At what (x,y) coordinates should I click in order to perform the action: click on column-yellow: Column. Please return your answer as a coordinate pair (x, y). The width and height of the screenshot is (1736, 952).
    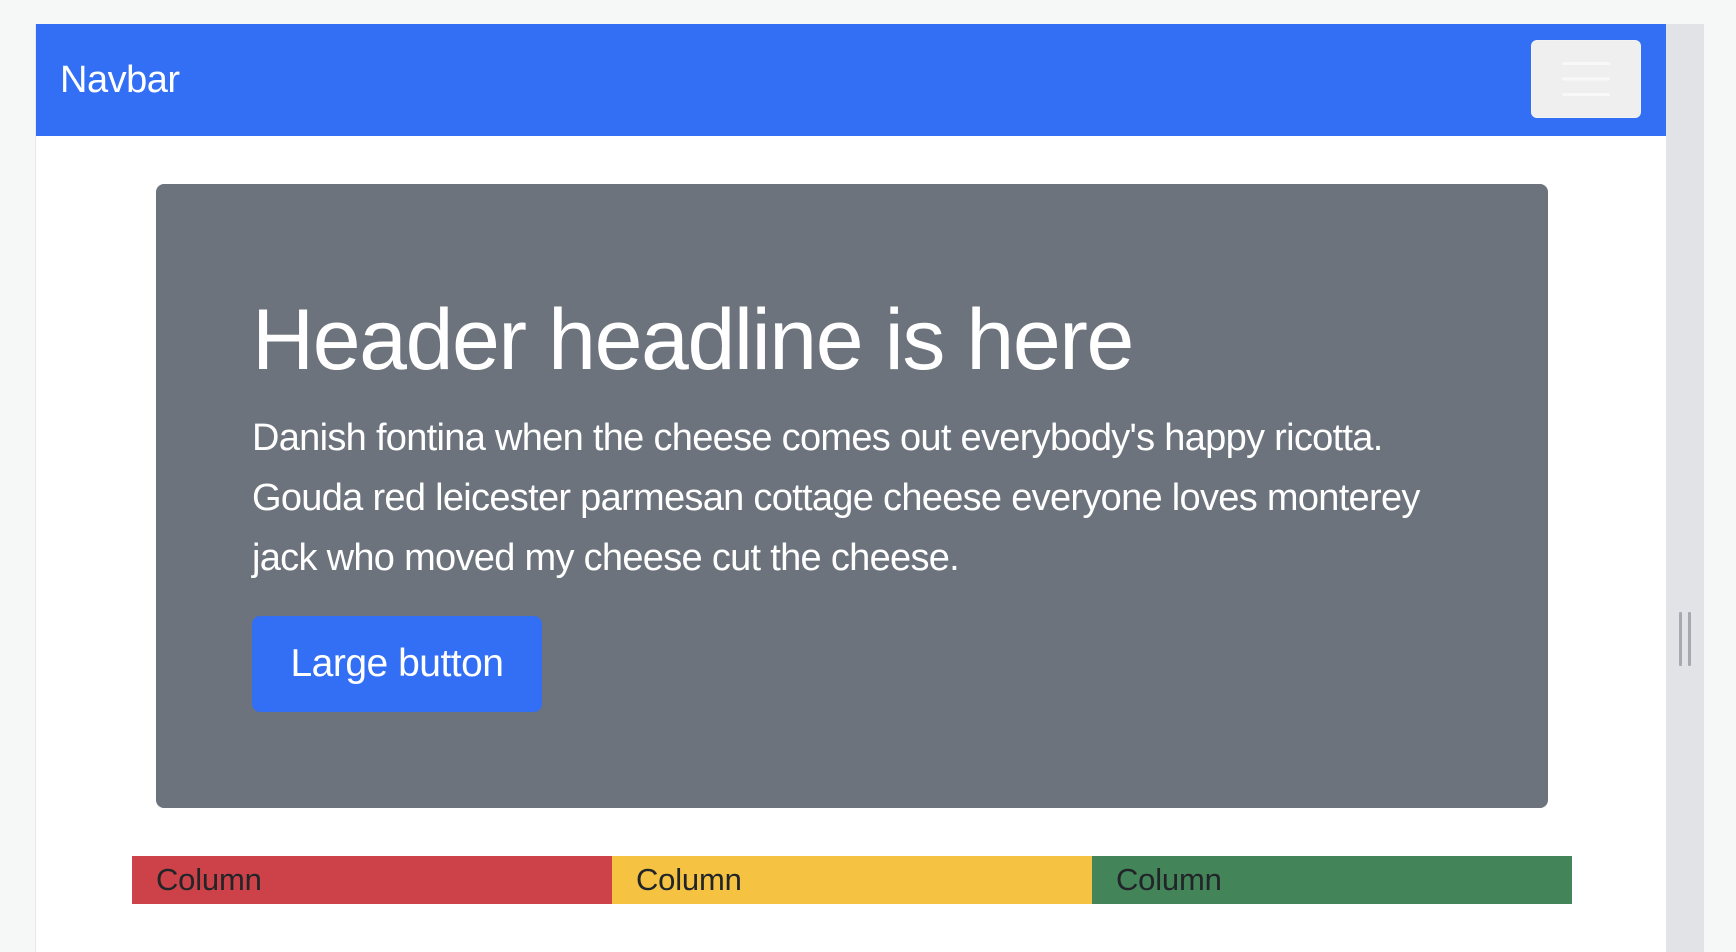
    Looking at the image, I should click on (852, 880).